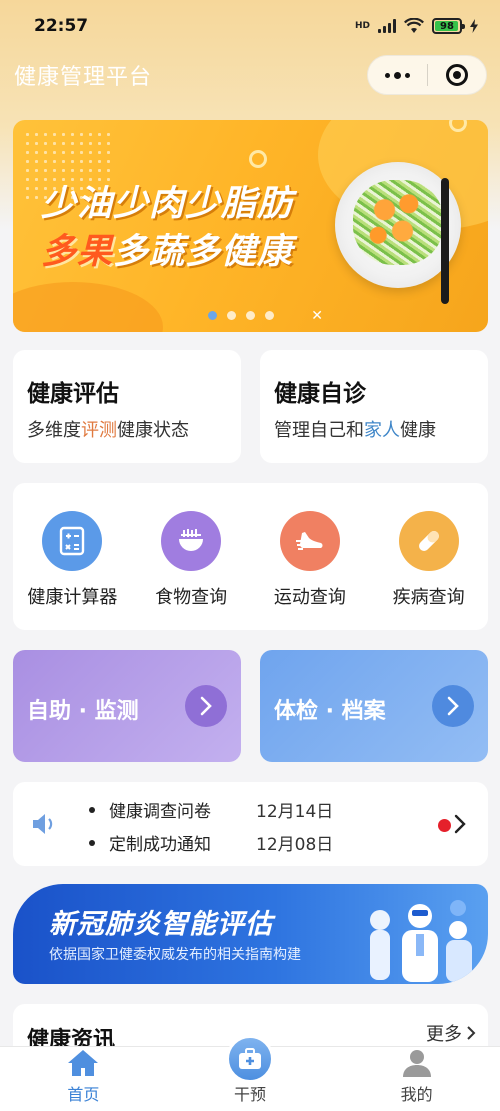  I want to click on notice-date: 12月14日, so click(295, 812).